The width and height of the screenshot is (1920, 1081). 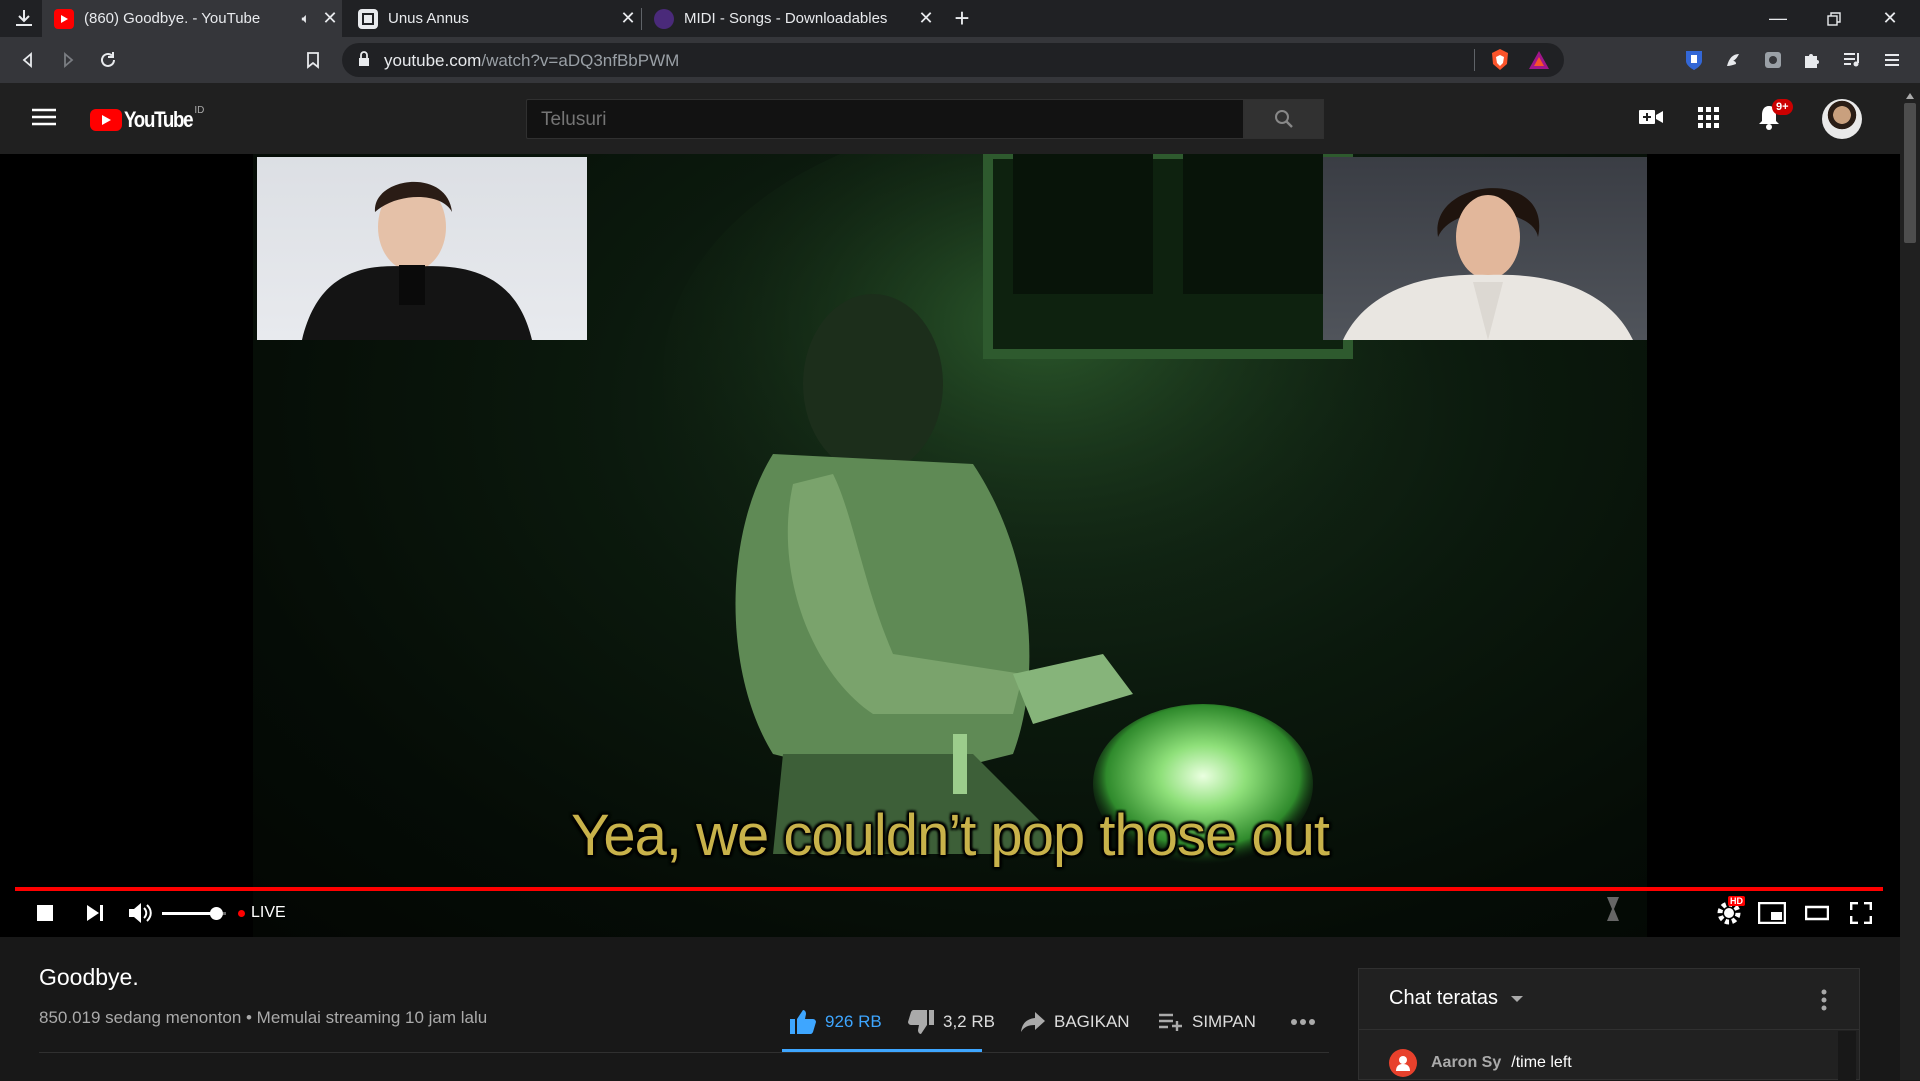 What do you see at coordinates (1092, 1021) in the screenshot?
I see `share-label: BAGIKAN` at bounding box center [1092, 1021].